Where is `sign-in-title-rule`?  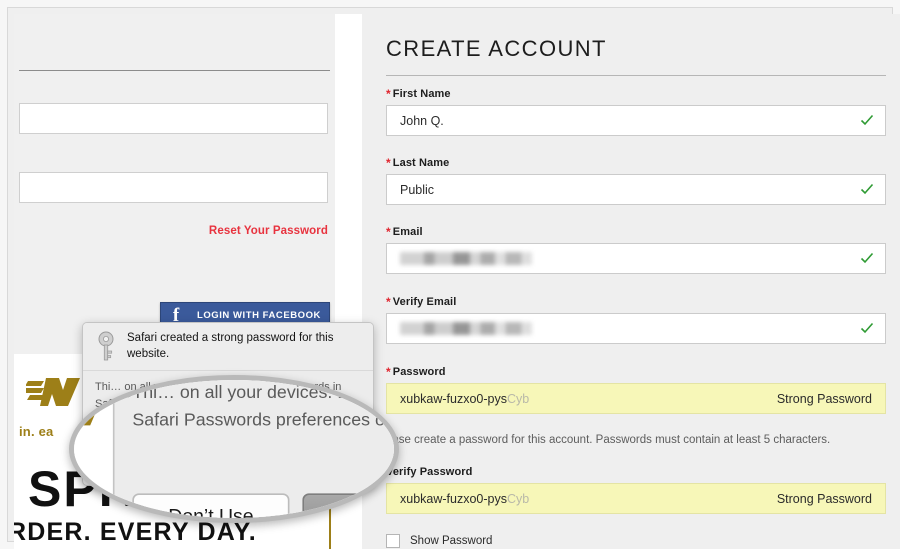 sign-in-title-rule is located at coordinates (174, 70).